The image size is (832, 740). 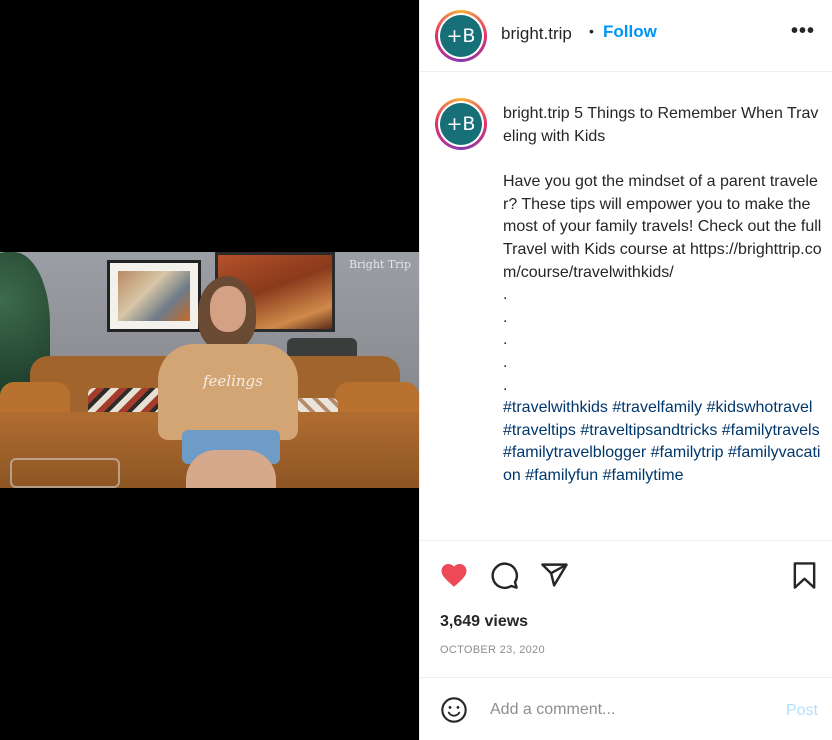 I want to click on post-date: OCTOBER 23, 2020, so click(x=492, y=650).